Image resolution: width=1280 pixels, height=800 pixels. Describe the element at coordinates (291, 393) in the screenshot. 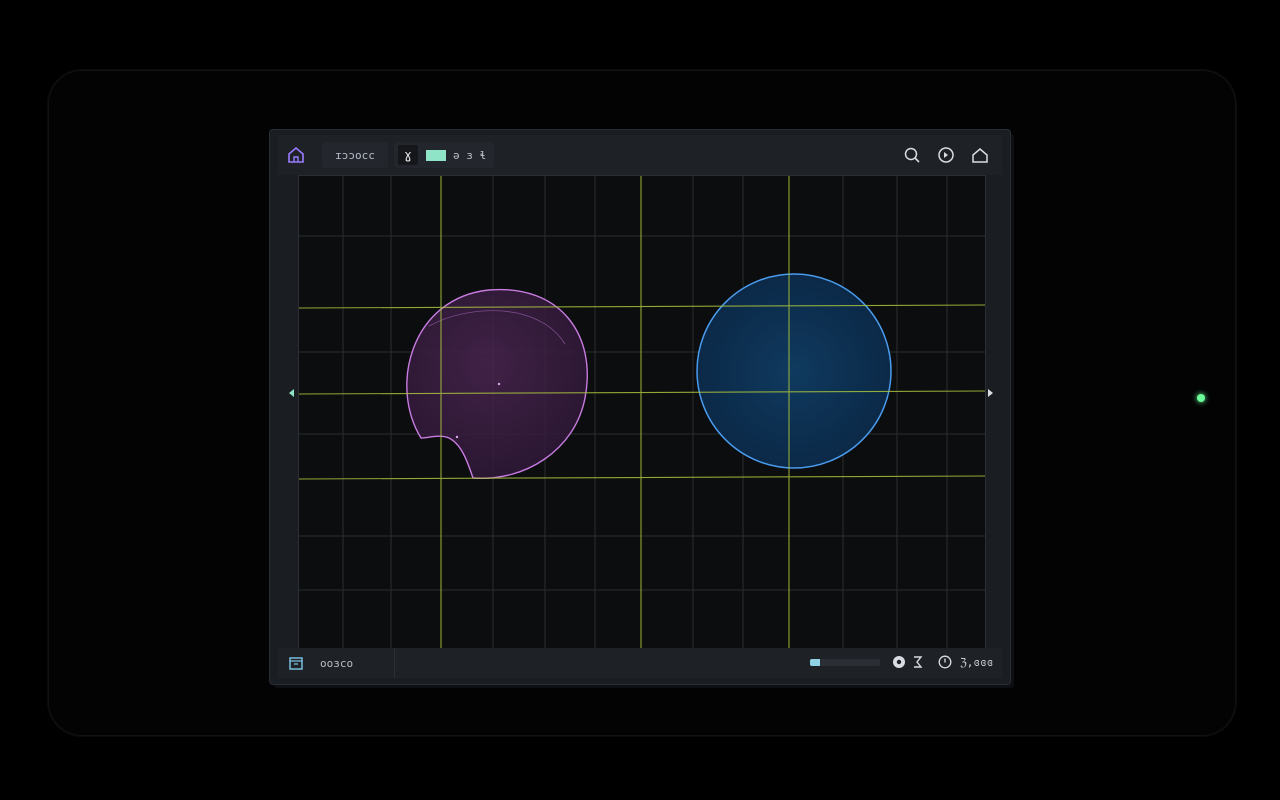

I see `scroll-left-icon` at that location.